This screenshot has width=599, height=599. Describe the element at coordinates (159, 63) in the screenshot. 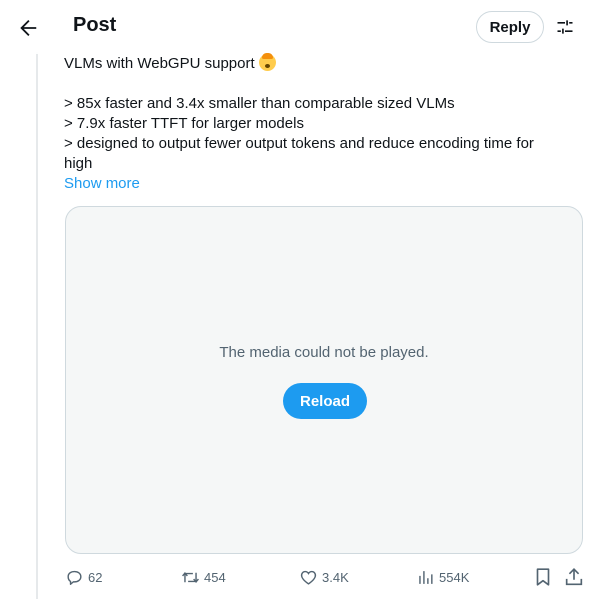

I see `post-text-line: VLMs with WebGPU support` at that location.